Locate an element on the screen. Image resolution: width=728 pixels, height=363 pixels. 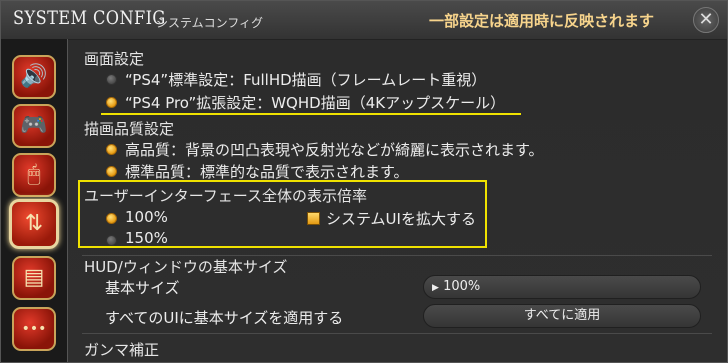
category-sidebar: 🔊 🎮 🖱 ⇅ ▤ ••• is located at coordinates (34, 200).